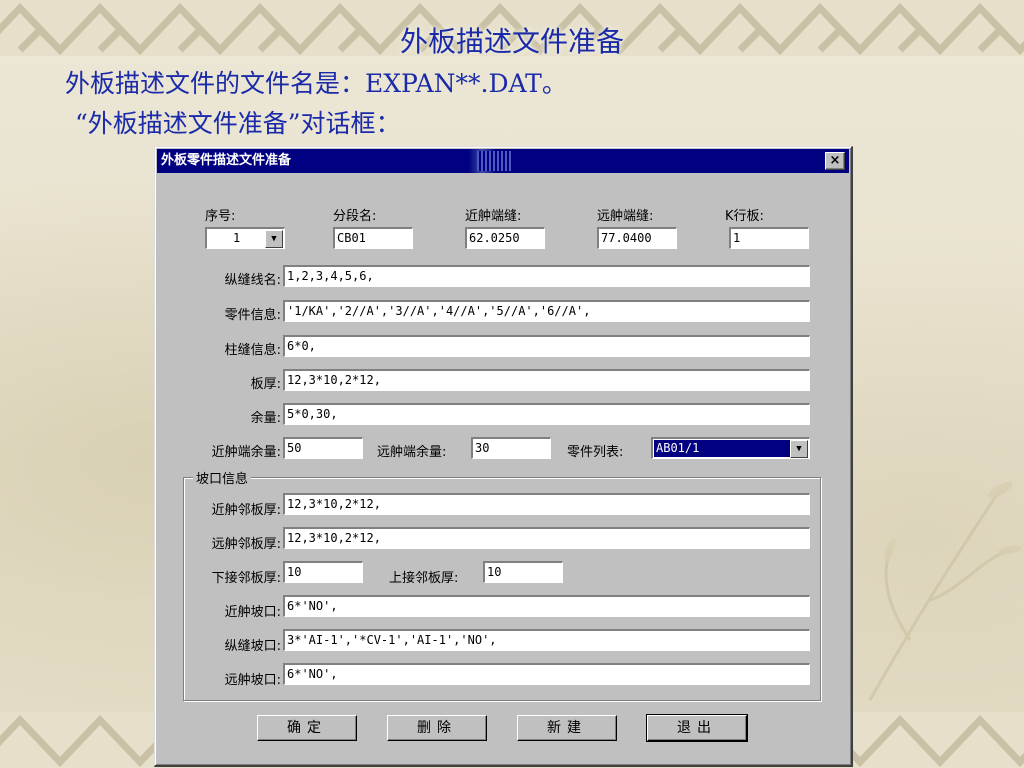  Describe the element at coordinates (437, 728) in the screenshot. I see `delete-button: 删除` at that location.